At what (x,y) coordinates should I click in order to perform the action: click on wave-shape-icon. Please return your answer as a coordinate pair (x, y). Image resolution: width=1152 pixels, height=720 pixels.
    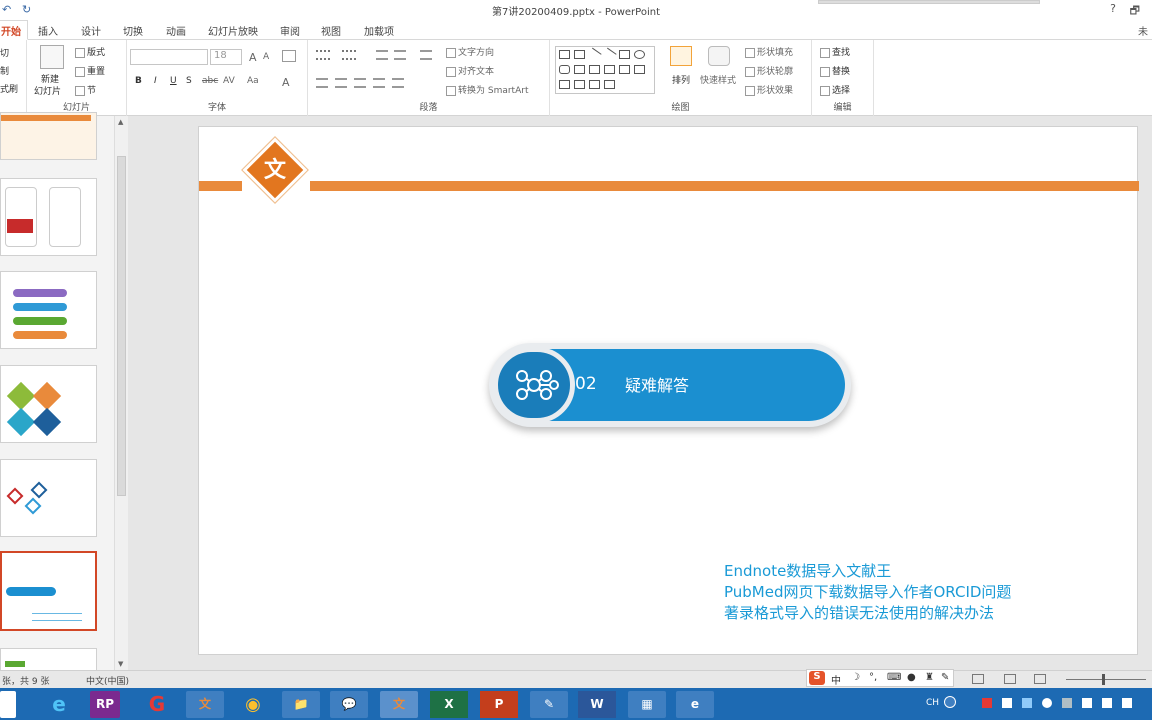
    Looking at the image, I should click on (609, 84).